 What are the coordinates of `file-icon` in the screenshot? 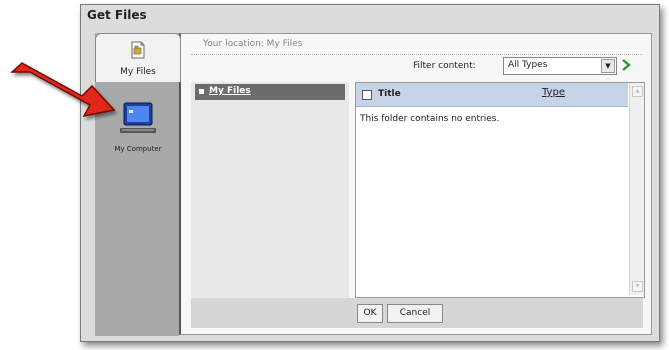 It's located at (138, 50).